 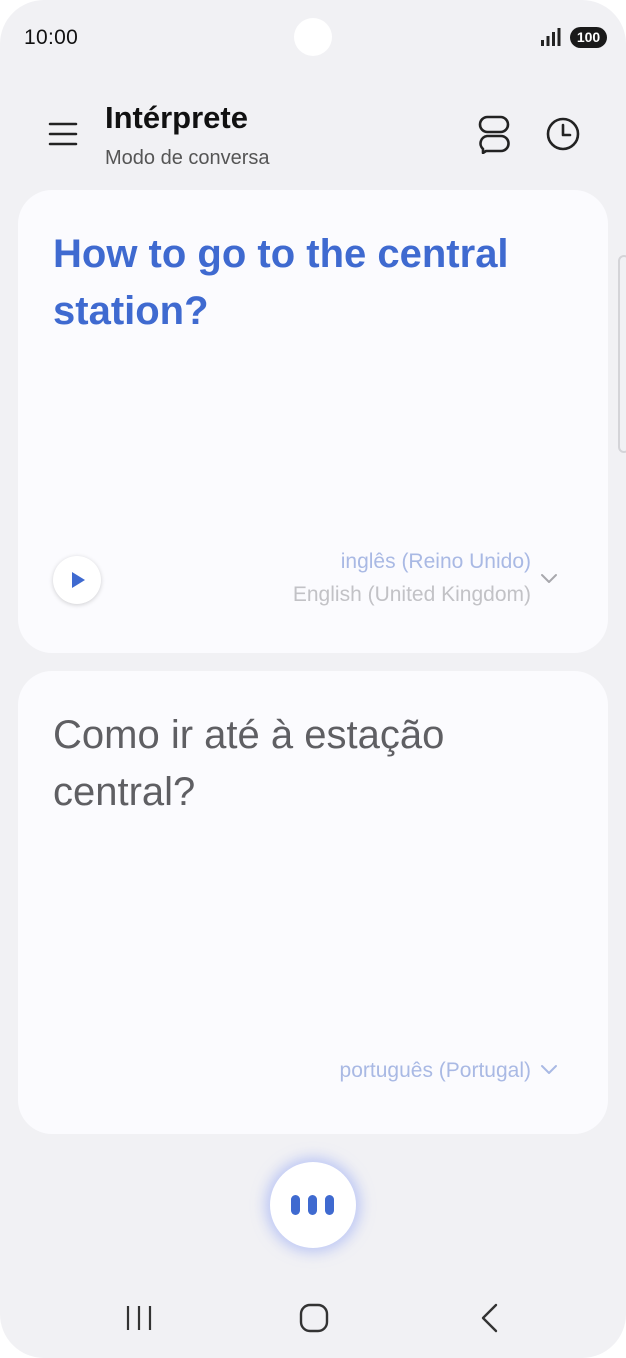 I want to click on voice-input-button, so click(x=313, y=1205).